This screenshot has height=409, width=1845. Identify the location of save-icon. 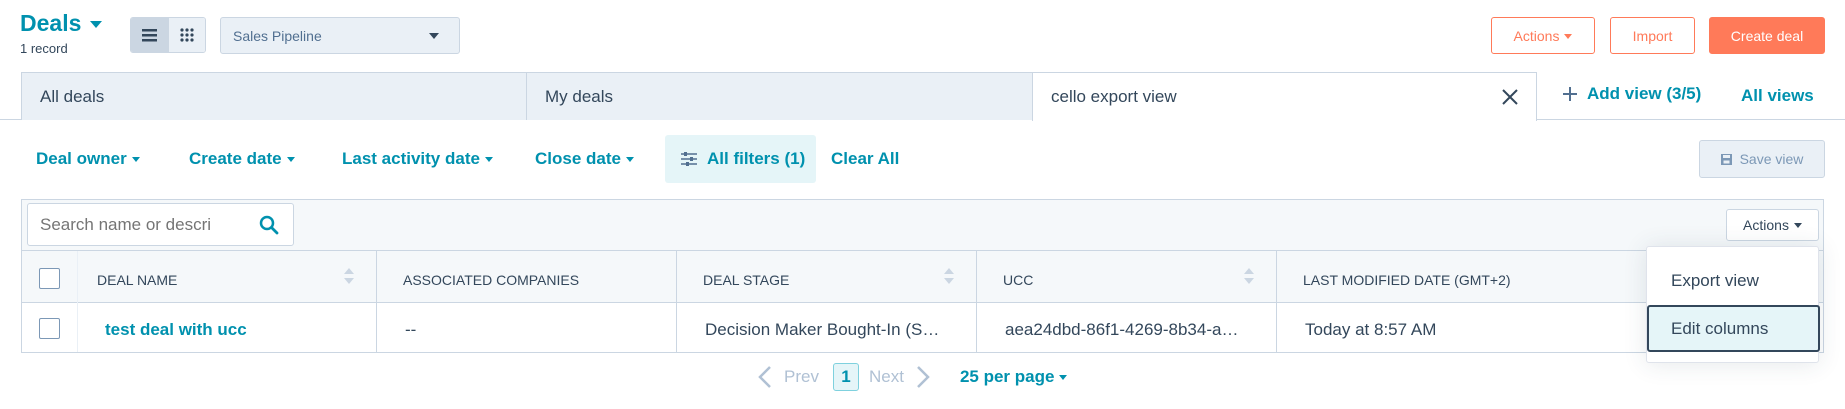
(1726, 159).